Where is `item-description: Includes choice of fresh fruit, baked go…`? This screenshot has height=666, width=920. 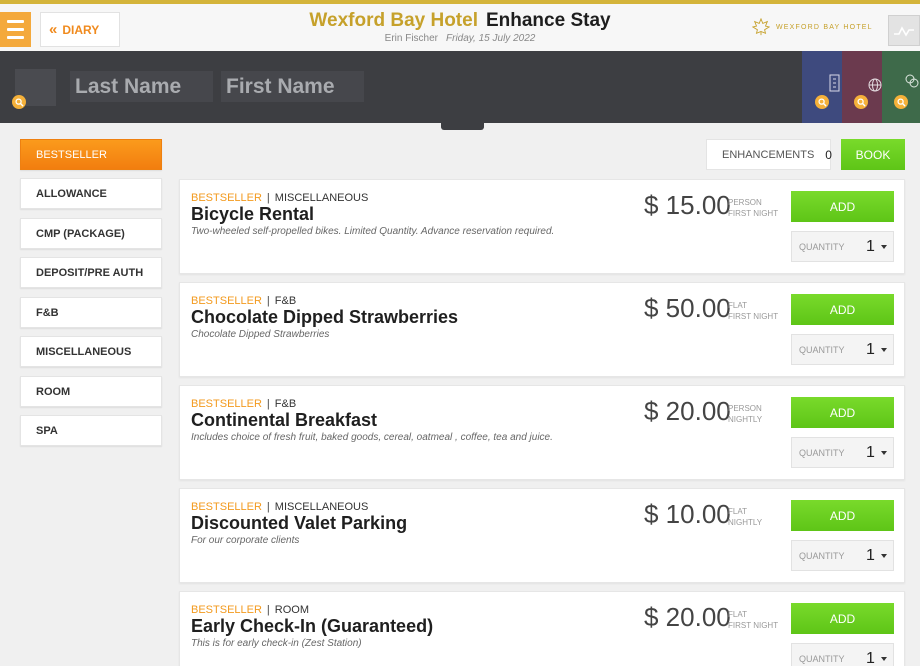 item-description: Includes choice of fresh fruit, baked go… is located at coordinates (372, 437).